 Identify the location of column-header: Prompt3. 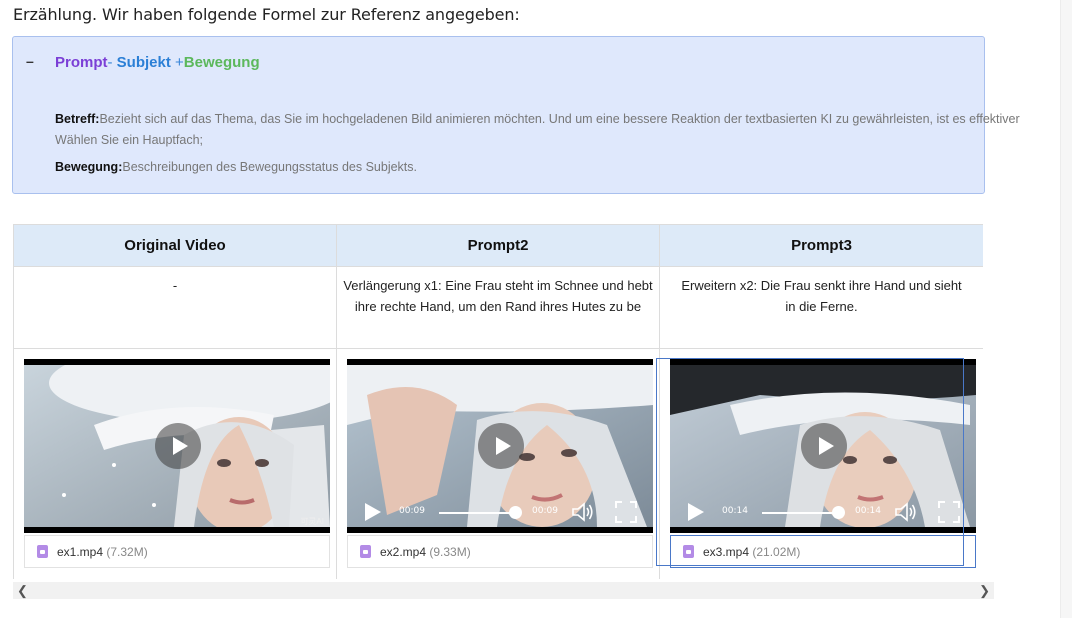
(821, 245).